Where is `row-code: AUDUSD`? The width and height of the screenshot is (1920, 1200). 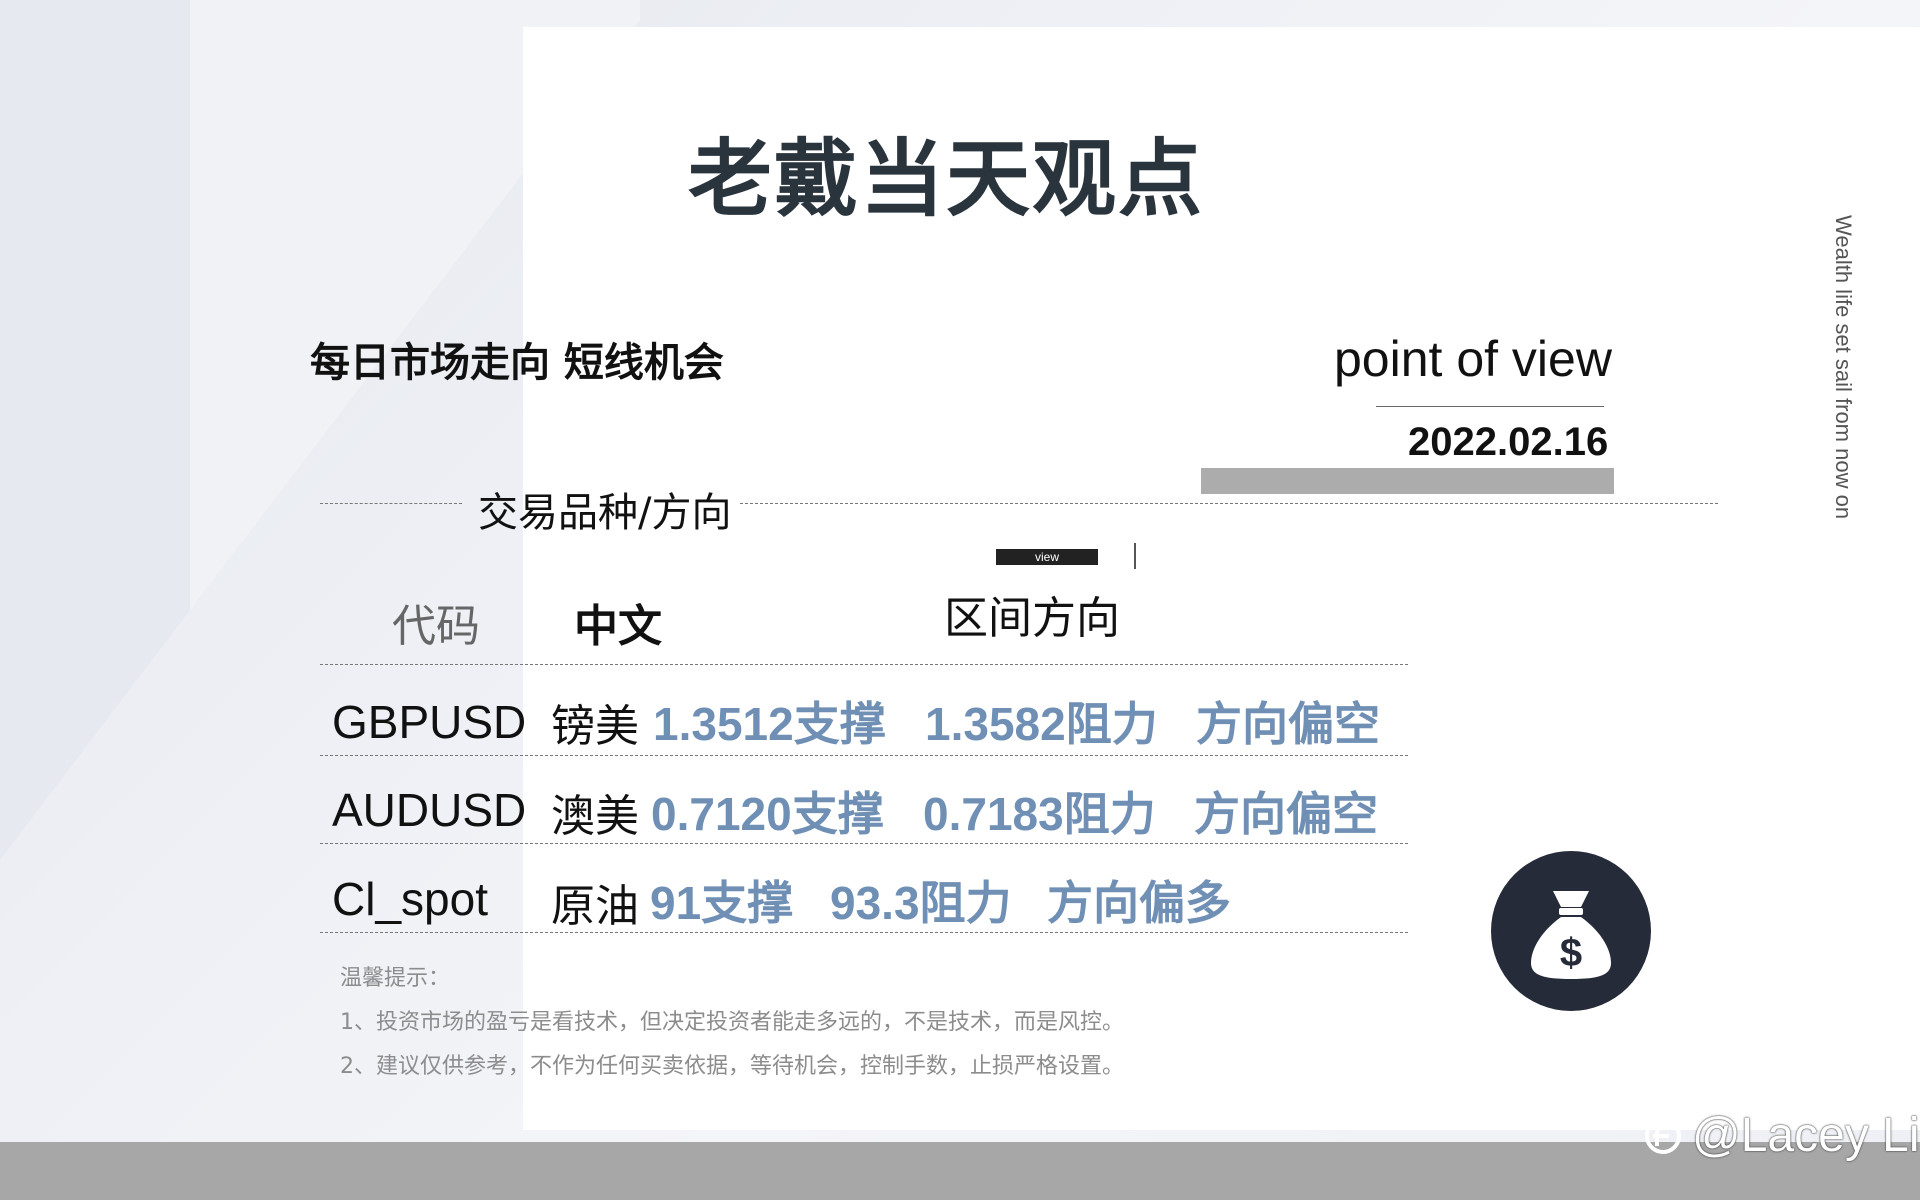 row-code: AUDUSD is located at coordinates (429, 810).